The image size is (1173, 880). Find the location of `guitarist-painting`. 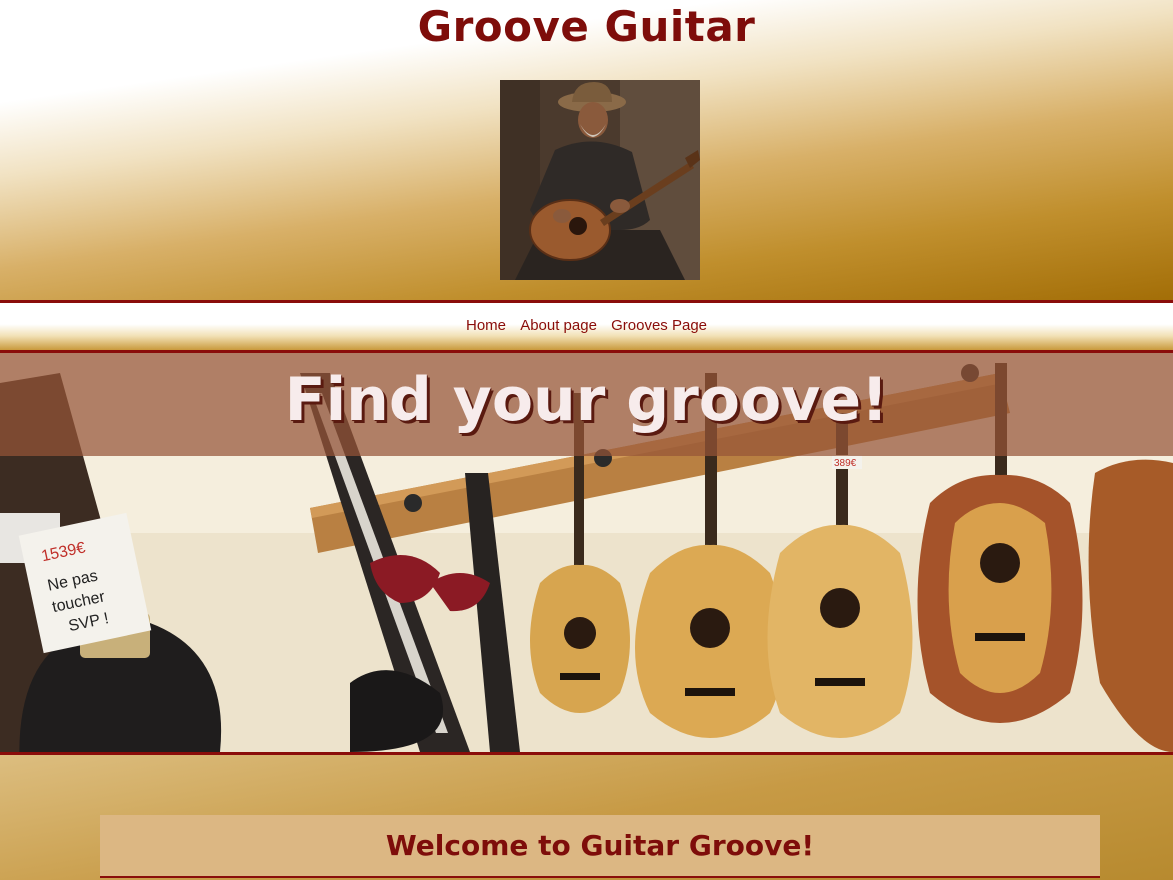

guitarist-painting is located at coordinates (600, 180).